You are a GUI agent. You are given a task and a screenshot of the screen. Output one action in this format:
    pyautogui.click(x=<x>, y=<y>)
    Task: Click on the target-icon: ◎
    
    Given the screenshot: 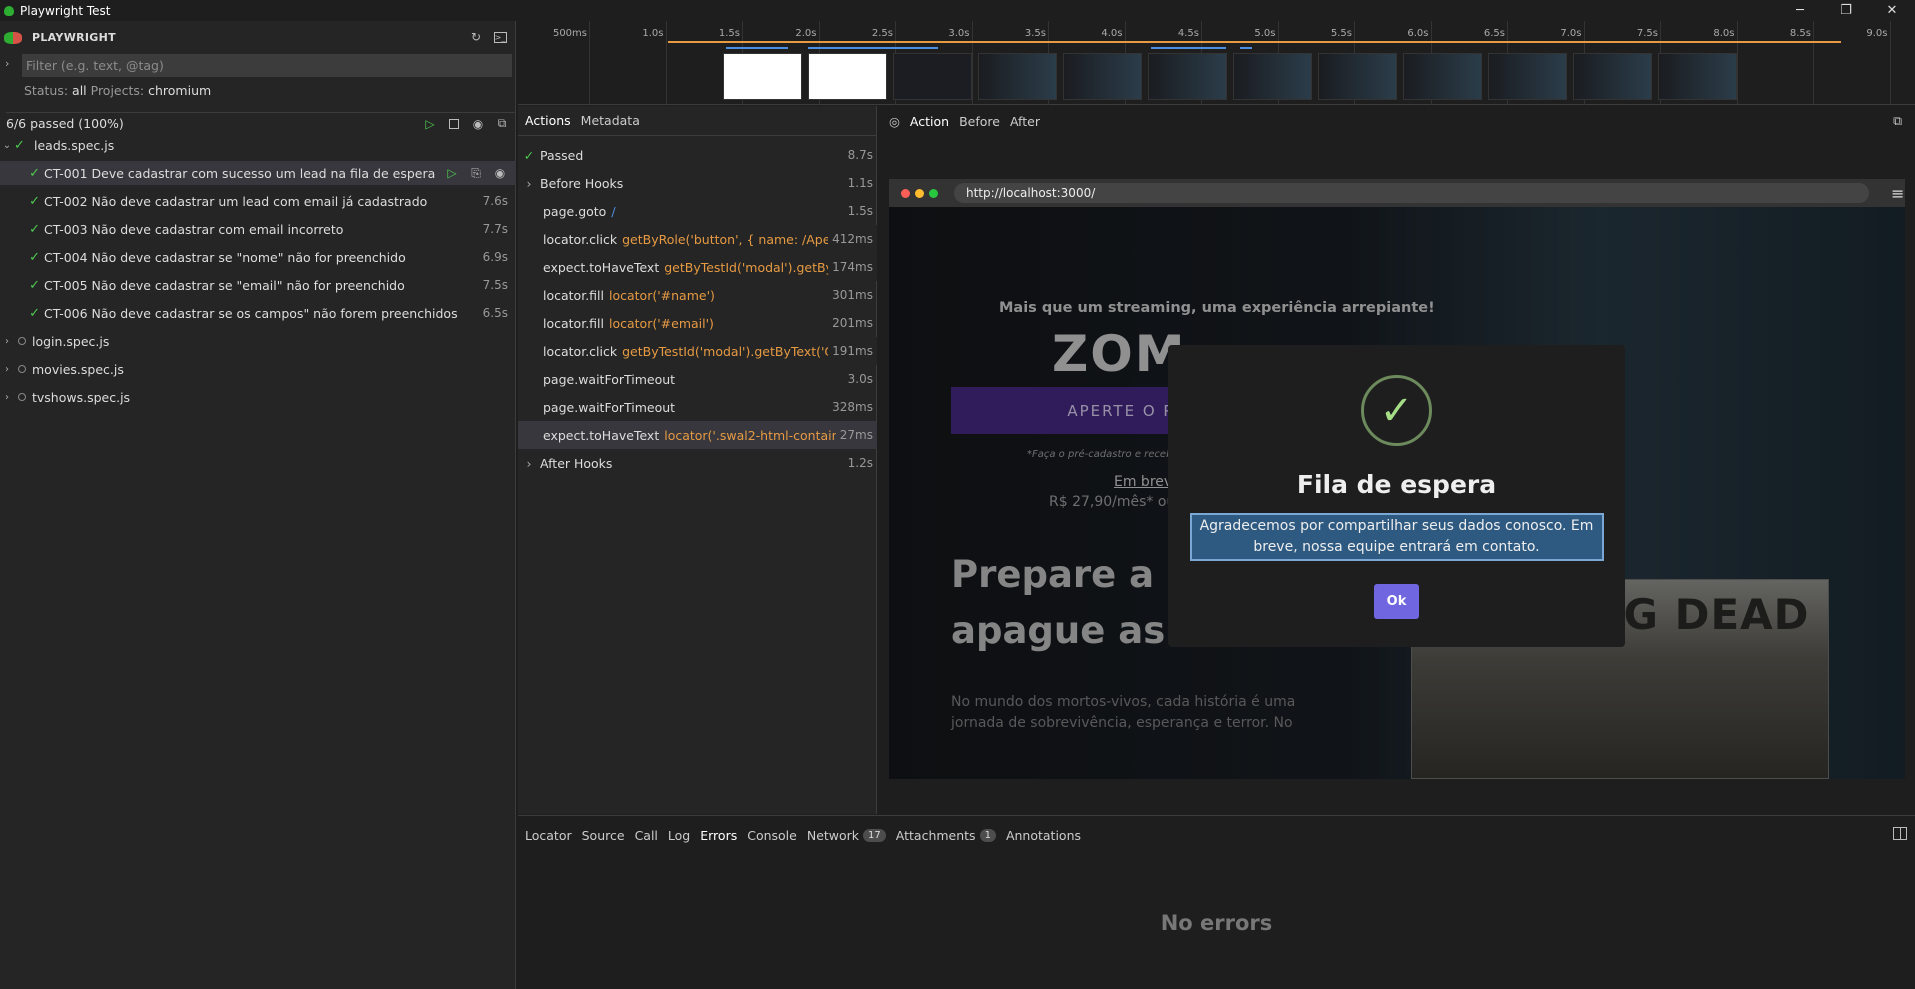 What is the action you would take?
    pyautogui.click(x=894, y=121)
    